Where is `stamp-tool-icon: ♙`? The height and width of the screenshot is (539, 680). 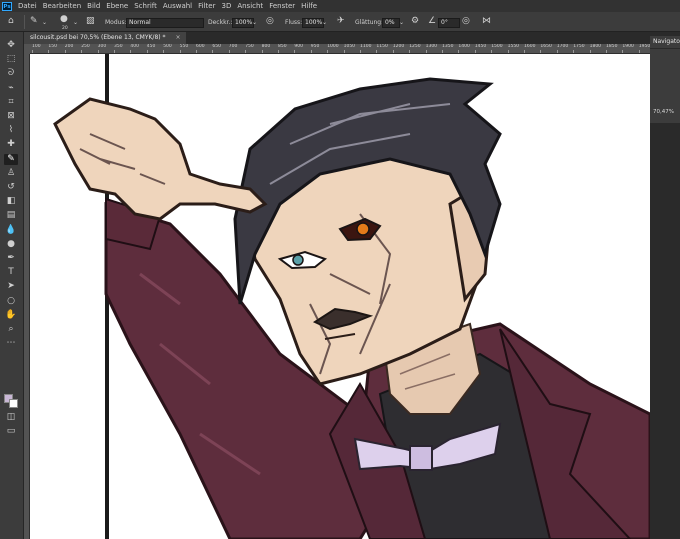
stamp-tool-icon: ♙ is located at coordinates (11, 173).